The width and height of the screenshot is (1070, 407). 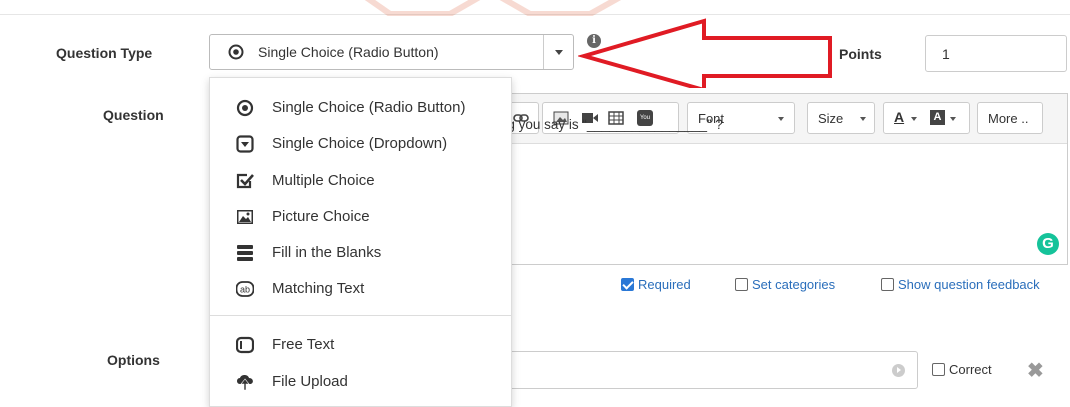 I want to click on question-type-label: Question Type, so click(x=104, y=53).